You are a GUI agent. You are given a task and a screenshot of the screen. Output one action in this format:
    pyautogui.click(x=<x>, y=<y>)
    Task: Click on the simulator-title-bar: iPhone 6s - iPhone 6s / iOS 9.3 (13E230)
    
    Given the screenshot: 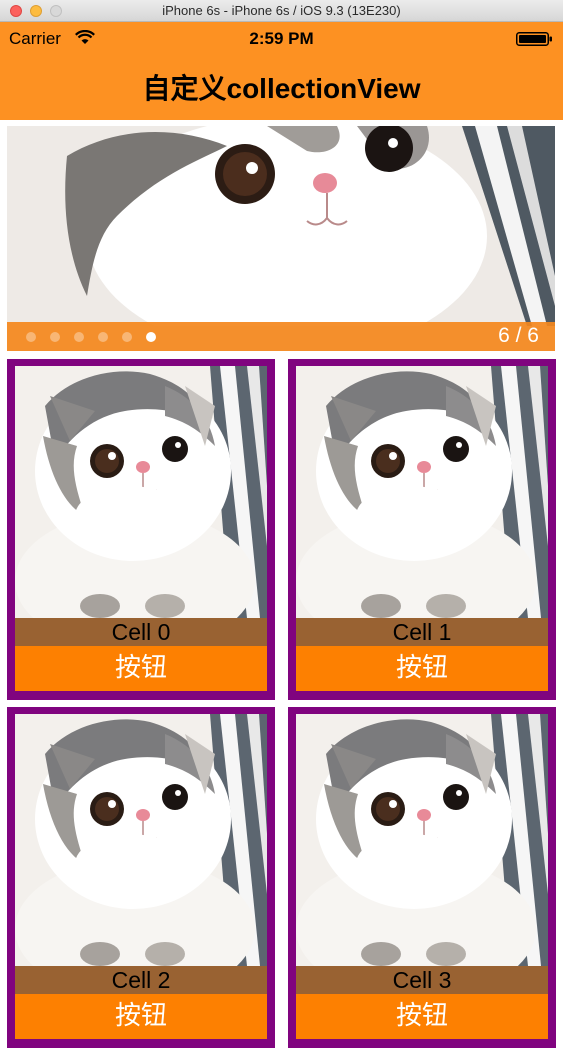 What is the action you would take?
    pyautogui.click(x=281, y=11)
    